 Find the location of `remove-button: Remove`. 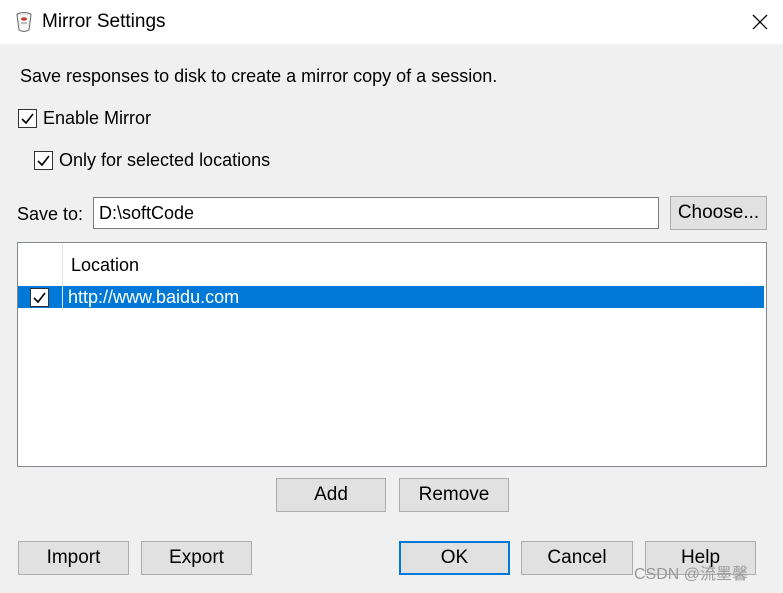

remove-button: Remove is located at coordinates (454, 495).